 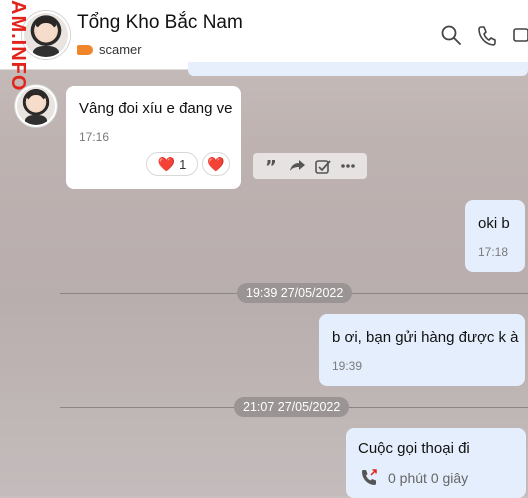 What do you see at coordinates (422, 350) in the screenshot?
I see `outgoing-message-bubble: b ơi, bạn gửi hàng được k à 19:39` at bounding box center [422, 350].